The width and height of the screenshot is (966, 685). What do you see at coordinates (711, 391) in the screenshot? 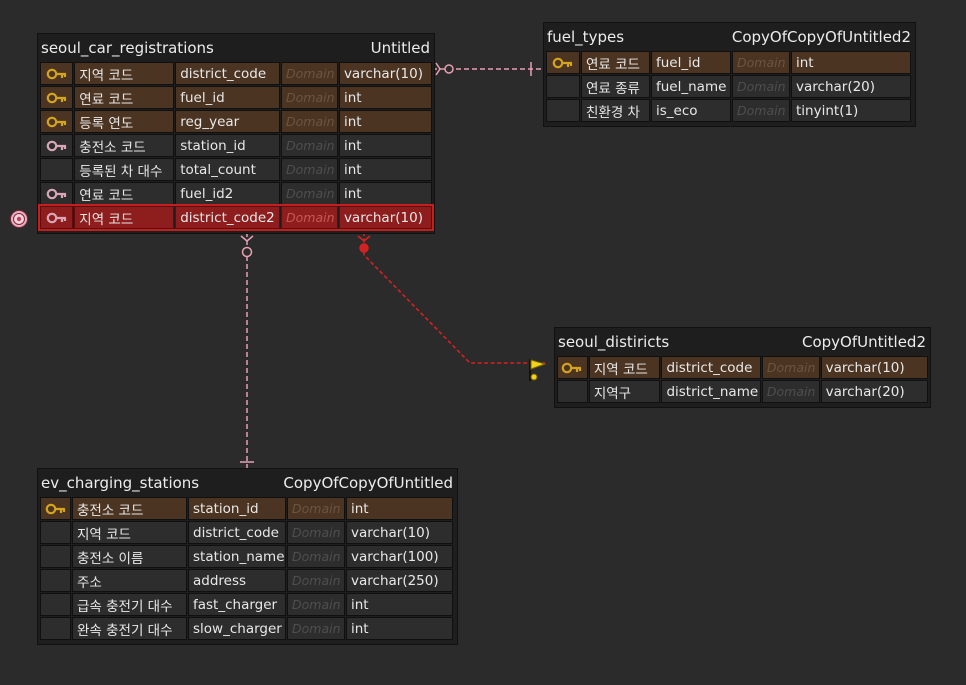
I see `column-name: district_name` at bounding box center [711, 391].